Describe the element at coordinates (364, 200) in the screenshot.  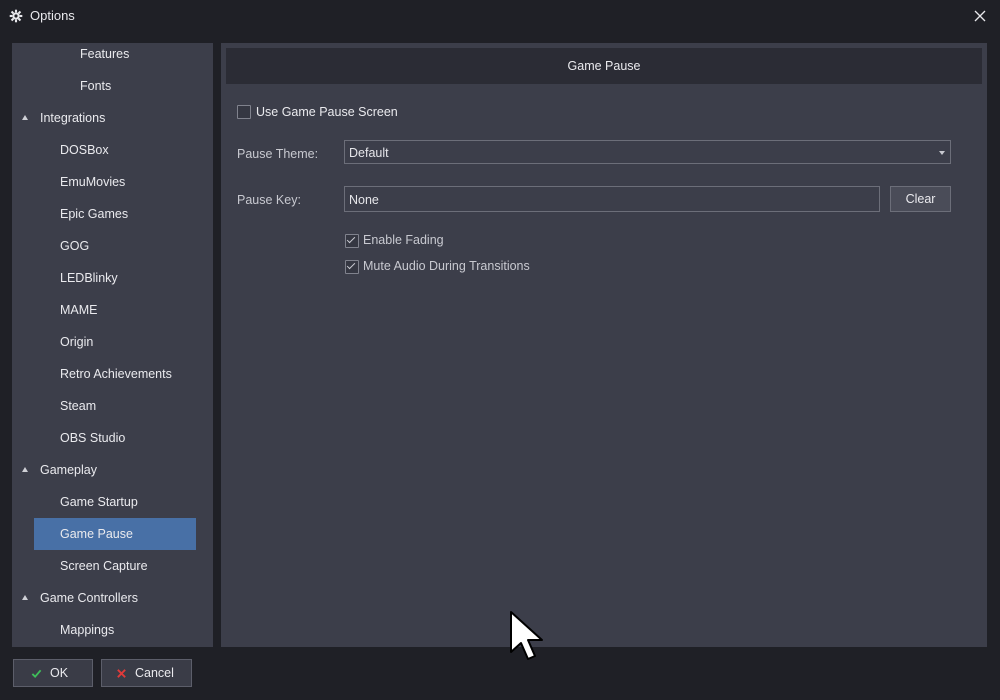
I see `pause-key-value: None` at that location.